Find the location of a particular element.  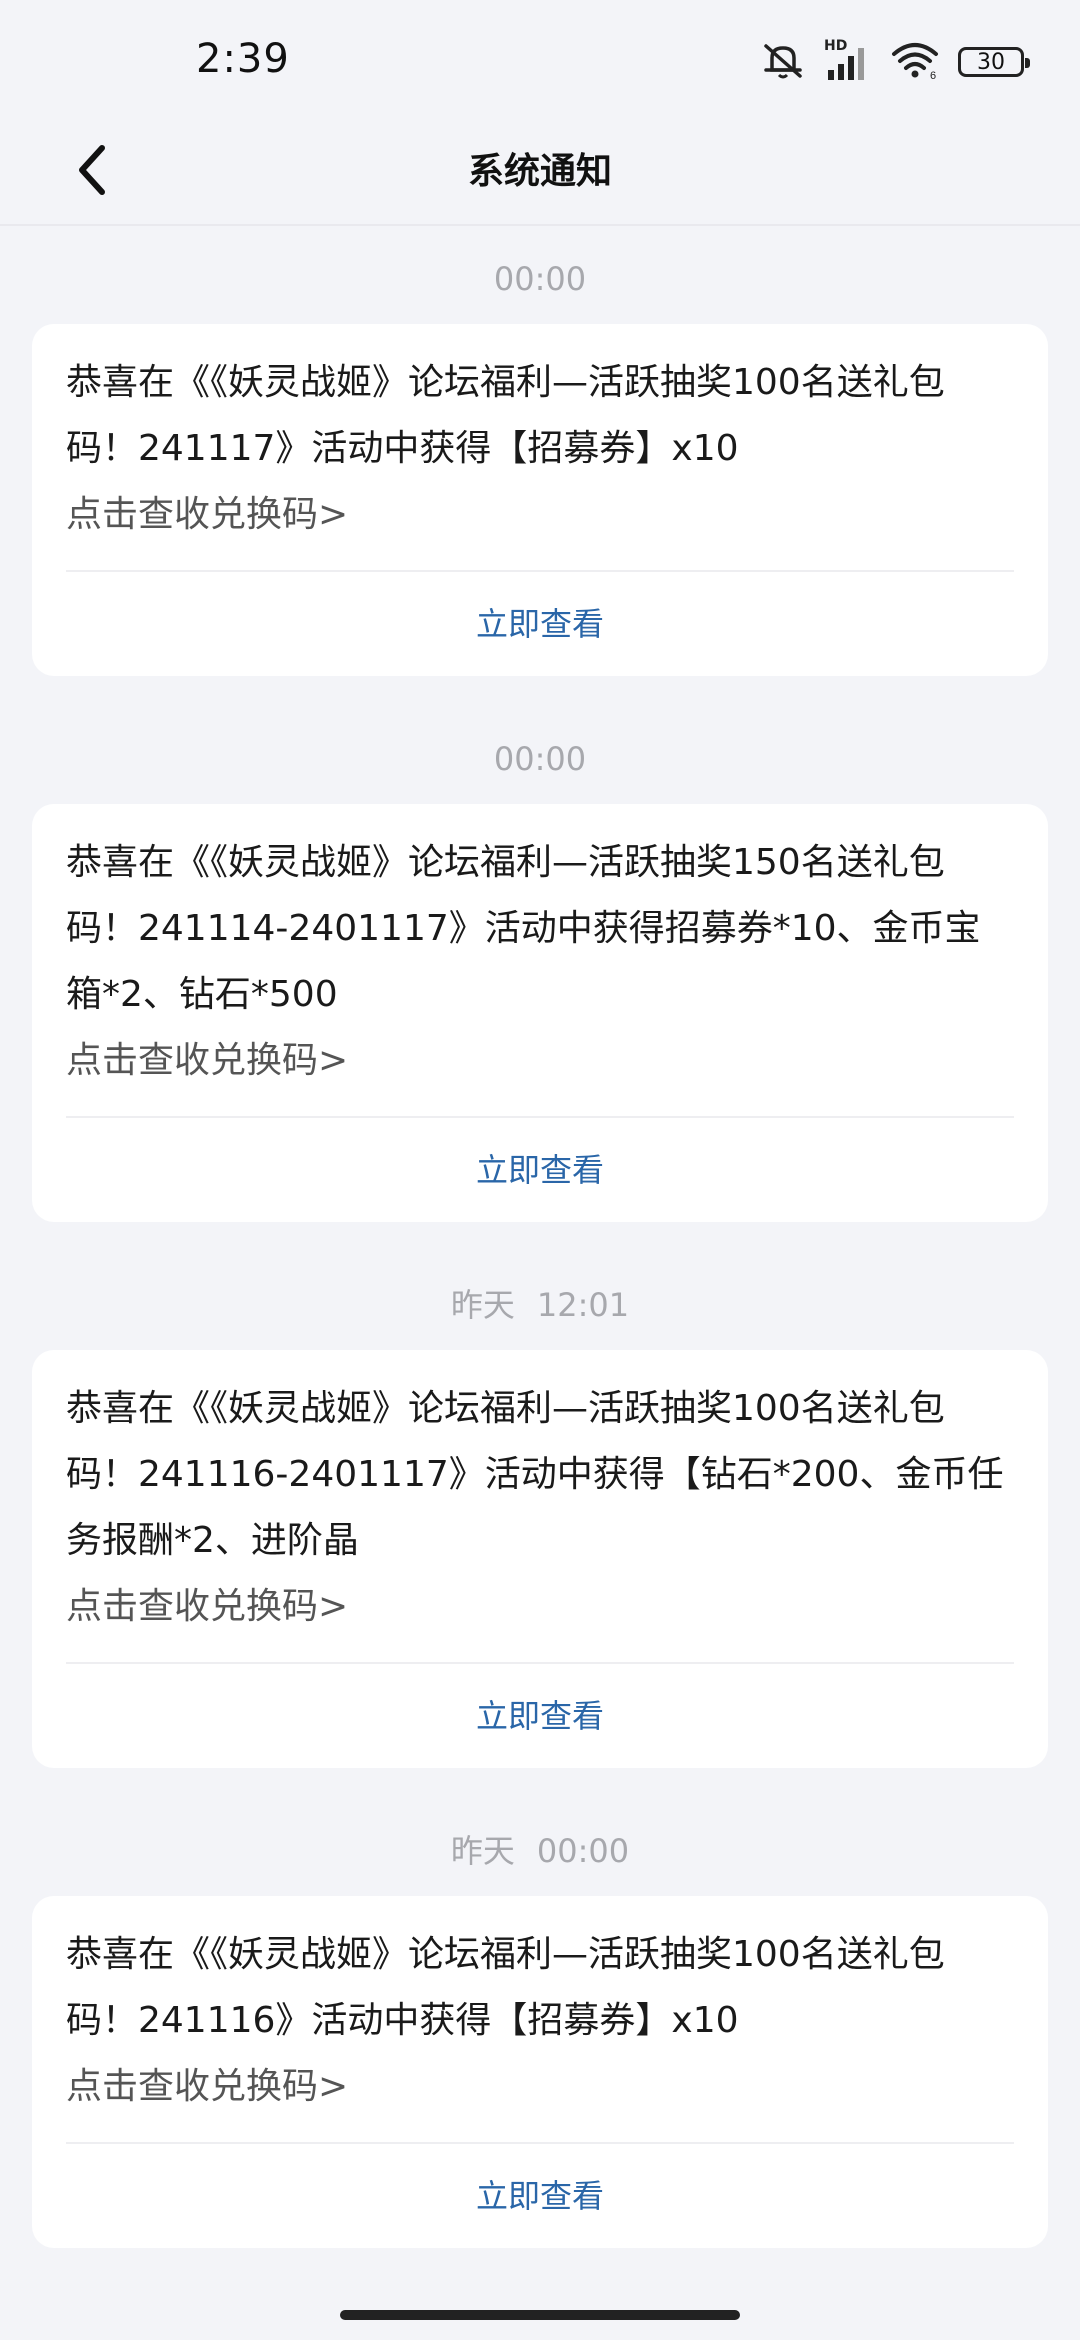

nav-bar: 系统通知 is located at coordinates (540, 173).